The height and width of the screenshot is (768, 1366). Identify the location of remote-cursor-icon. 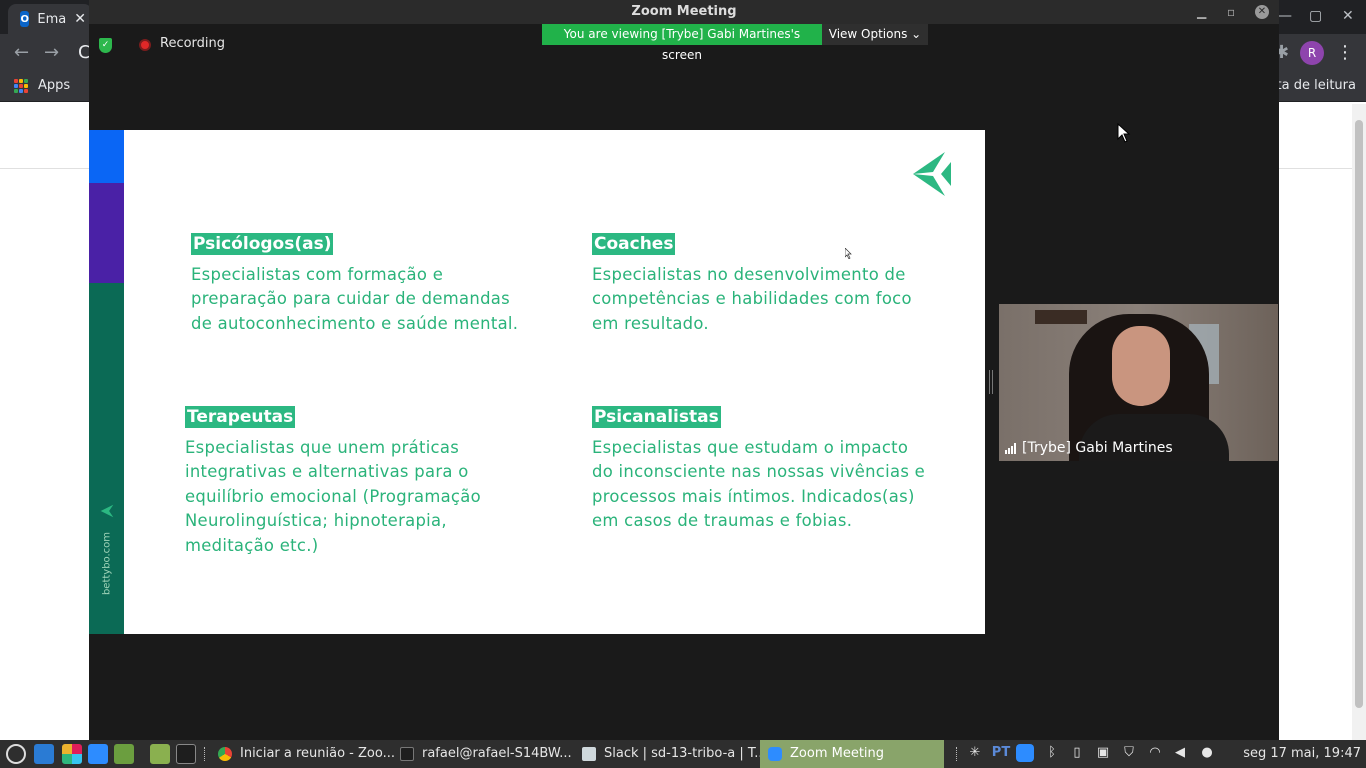
(848, 253).